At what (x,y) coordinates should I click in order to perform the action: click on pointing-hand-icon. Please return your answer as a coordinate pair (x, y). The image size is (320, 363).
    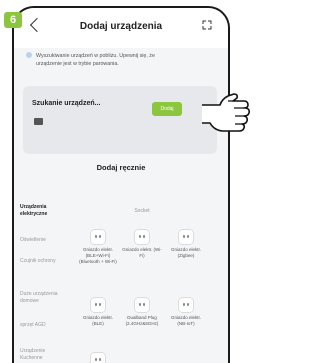
    Looking at the image, I should click on (226, 112).